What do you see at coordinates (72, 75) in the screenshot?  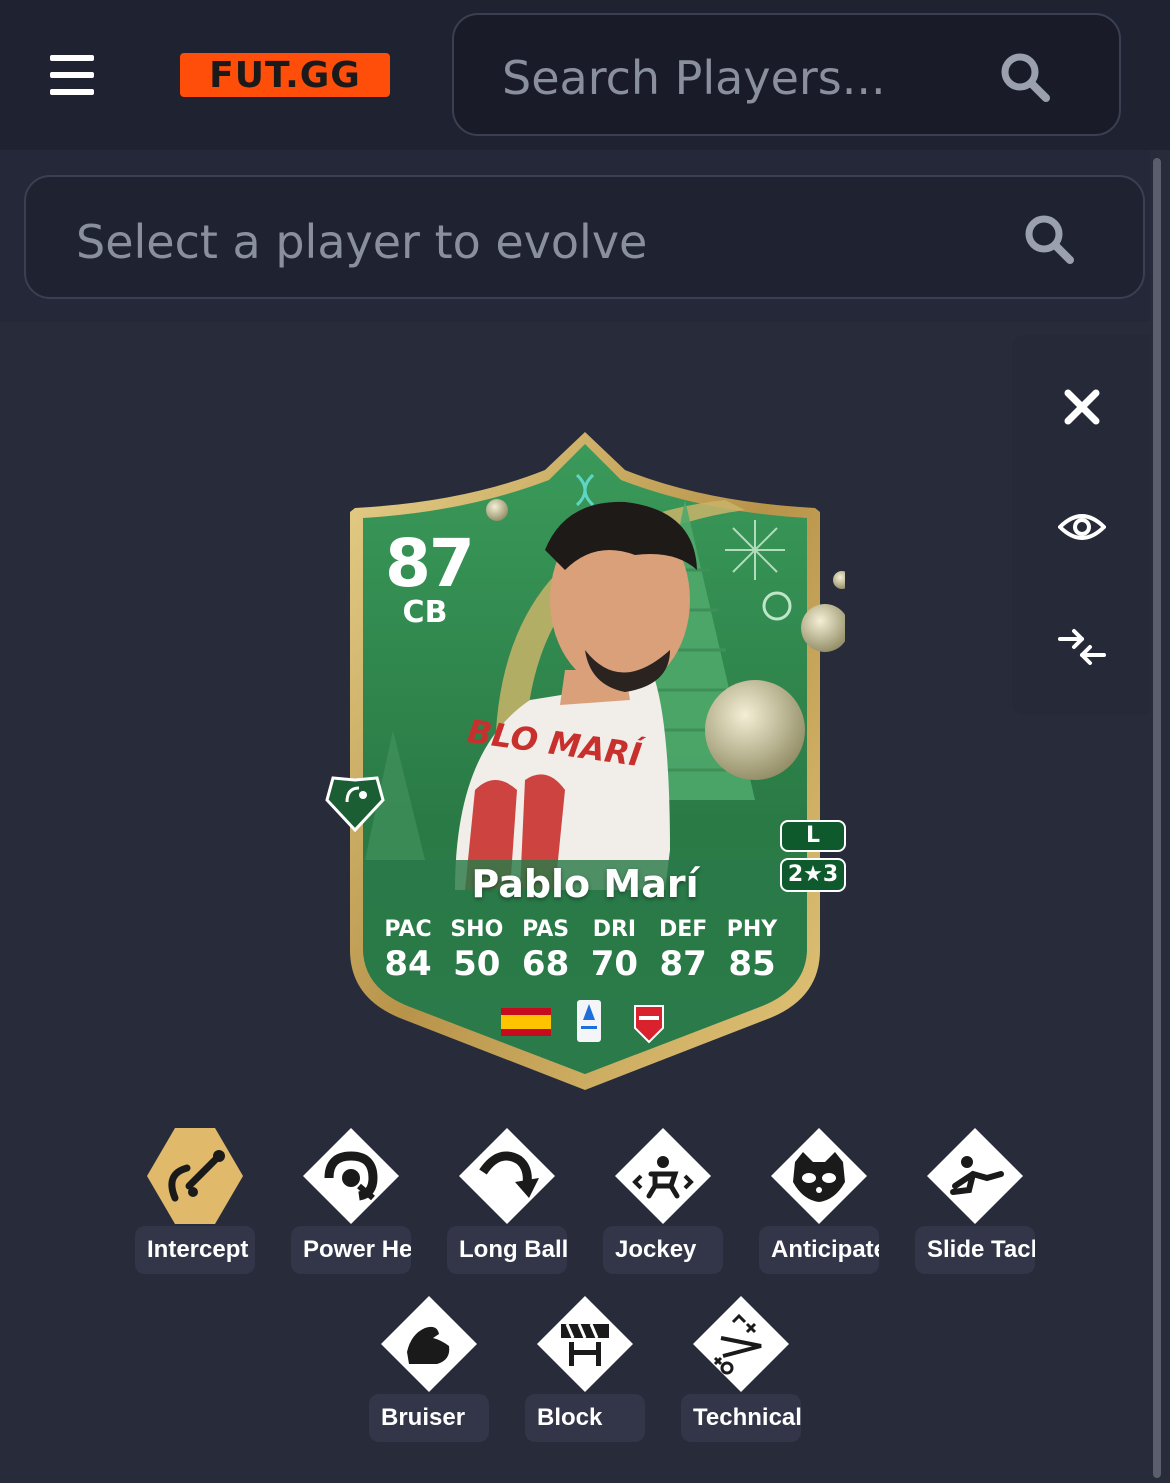 I see `menu-icon` at bounding box center [72, 75].